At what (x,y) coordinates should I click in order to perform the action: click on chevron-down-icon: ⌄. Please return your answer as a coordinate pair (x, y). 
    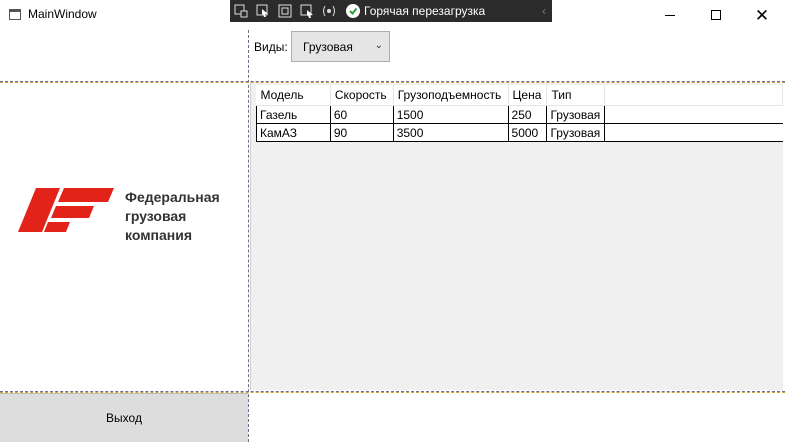
    Looking at the image, I should click on (378, 45).